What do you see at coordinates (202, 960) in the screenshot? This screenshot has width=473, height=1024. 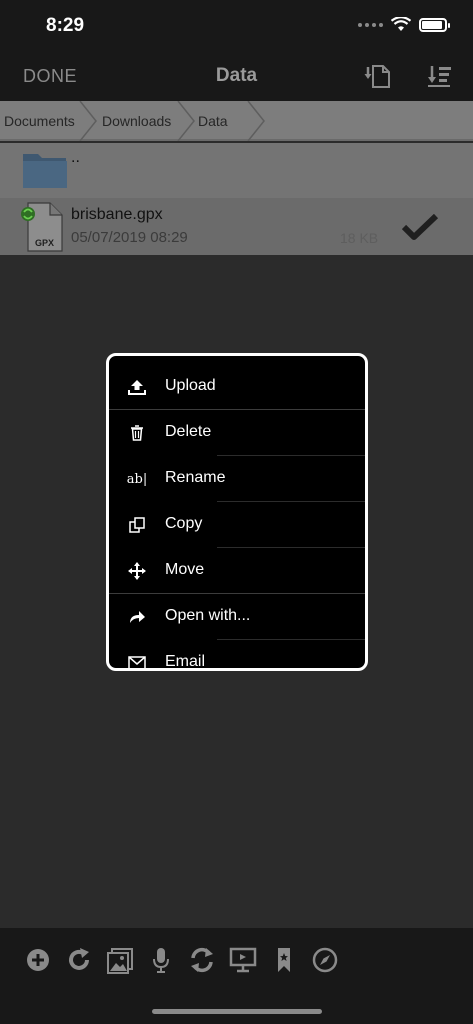 I see `sync-icon` at bounding box center [202, 960].